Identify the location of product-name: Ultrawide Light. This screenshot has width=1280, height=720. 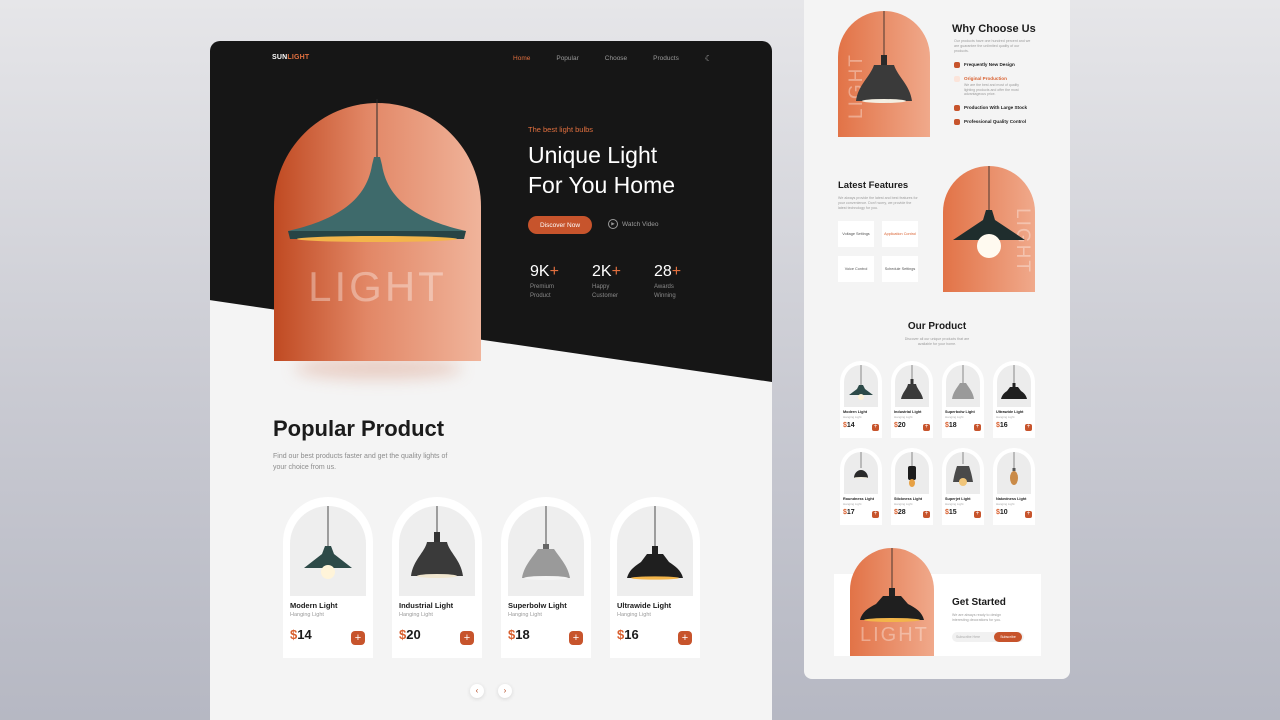
(644, 605).